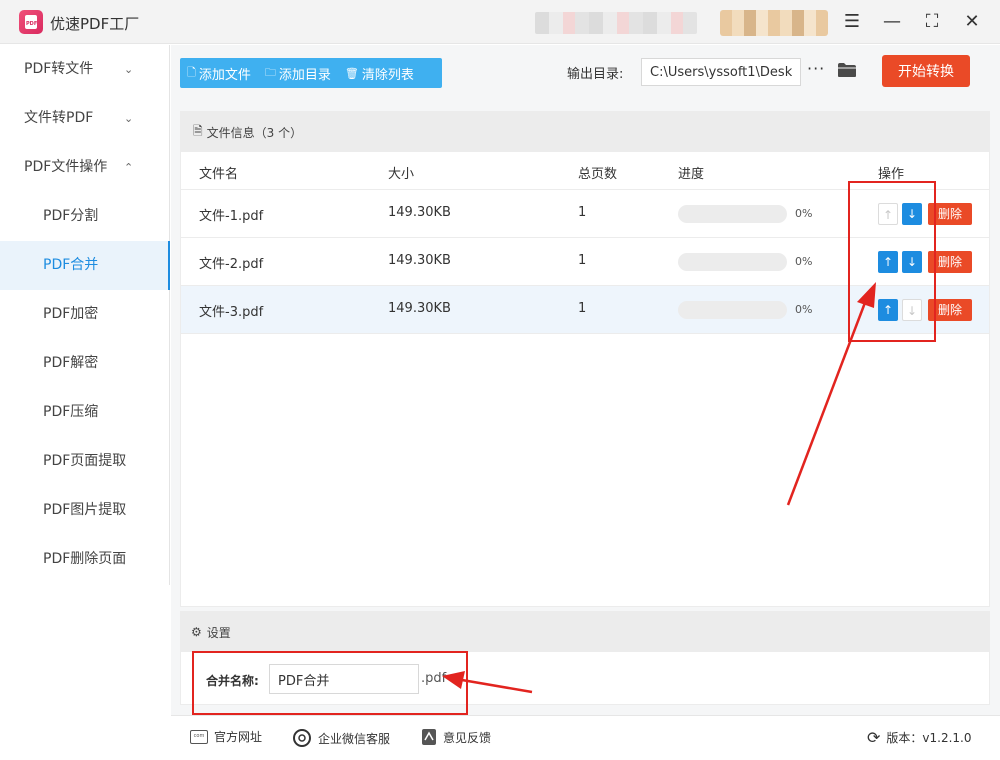 This screenshot has height=760, width=1000. I want to click on refresh-icon: ⟳, so click(874, 737).